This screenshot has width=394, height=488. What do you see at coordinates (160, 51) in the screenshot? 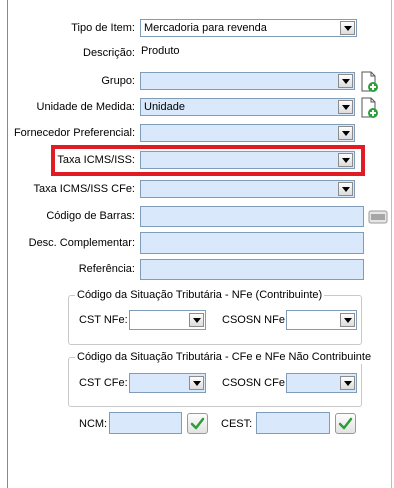
I see `descricao-value: Produto` at bounding box center [160, 51].